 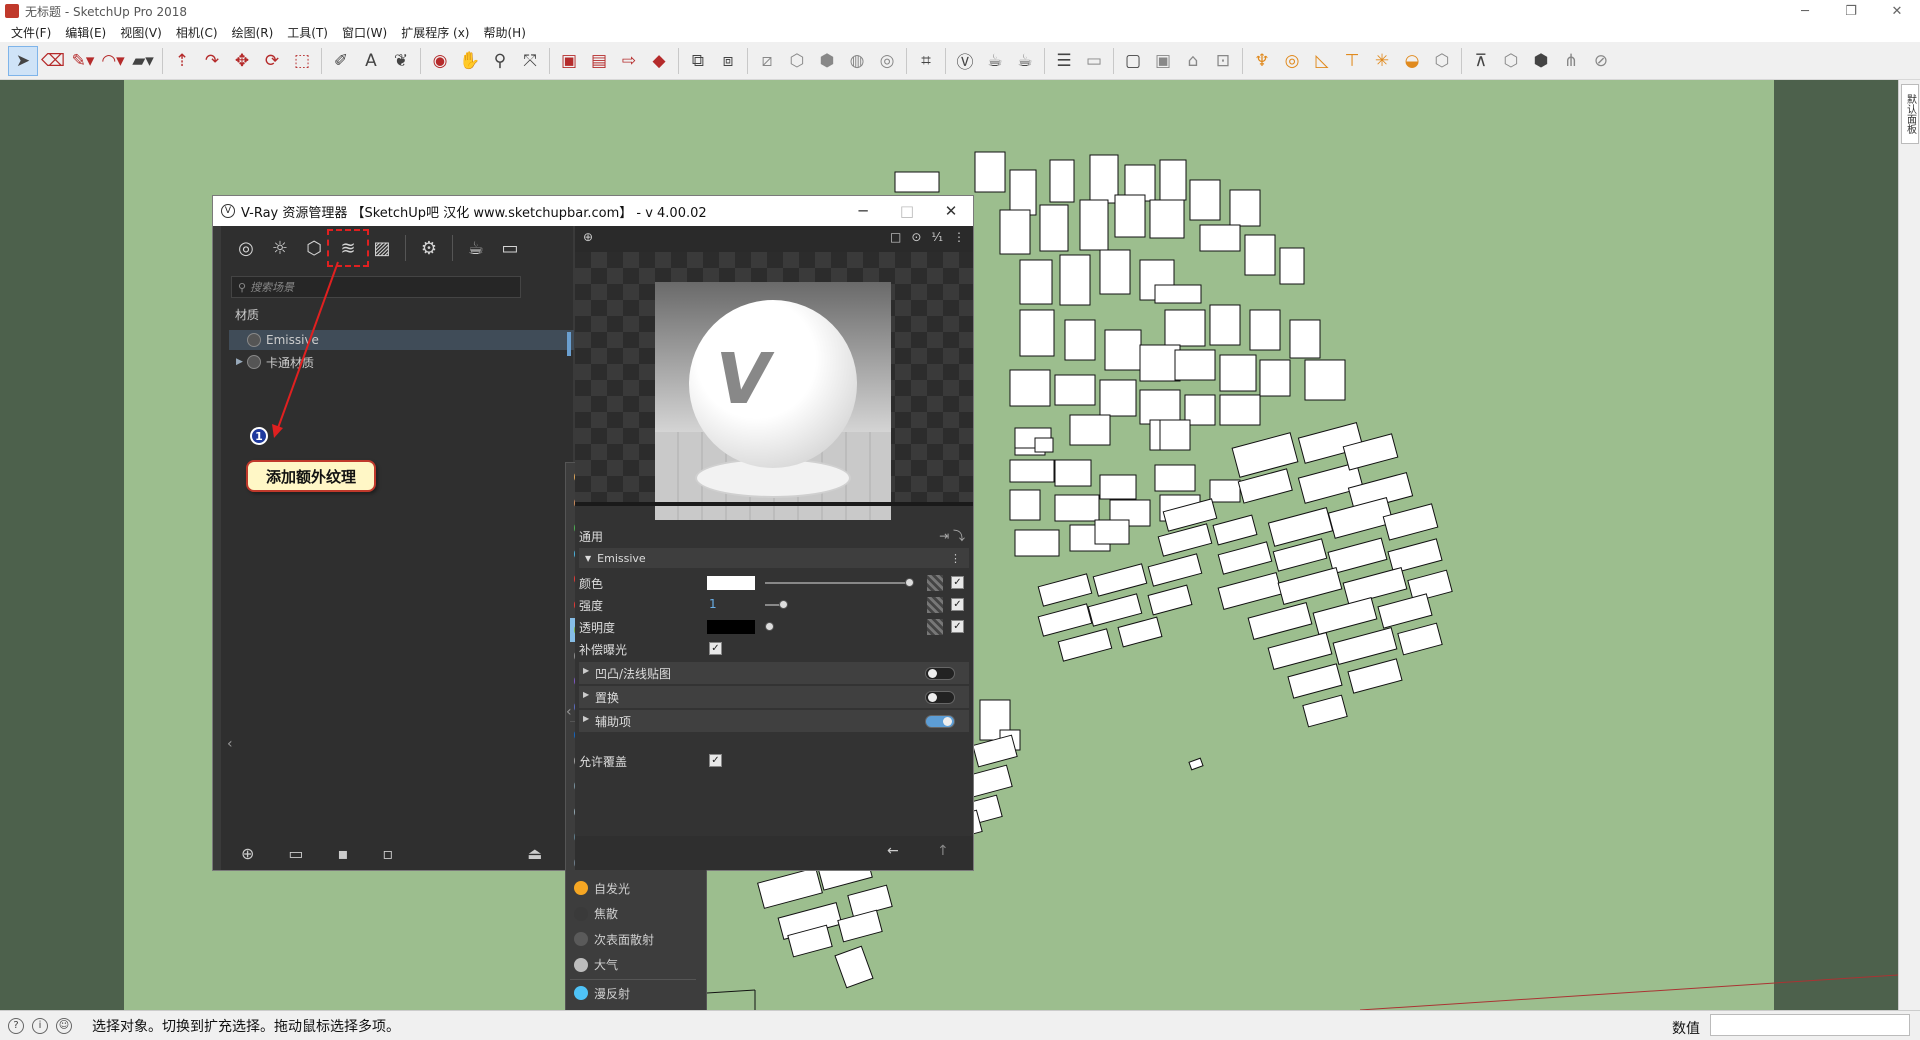 I want to click on vray-minimize-button: ─, so click(x=863, y=211).